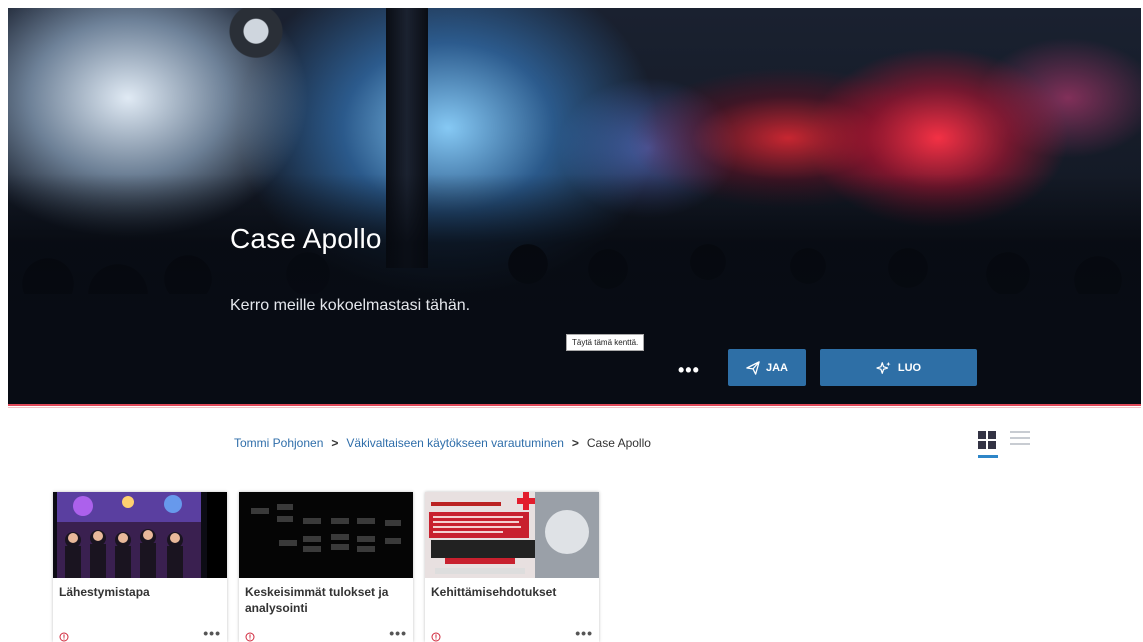 Image resolution: width=1143 pixels, height=642 pixels. I want to click on more-options-button: •••, so click(689, 370).